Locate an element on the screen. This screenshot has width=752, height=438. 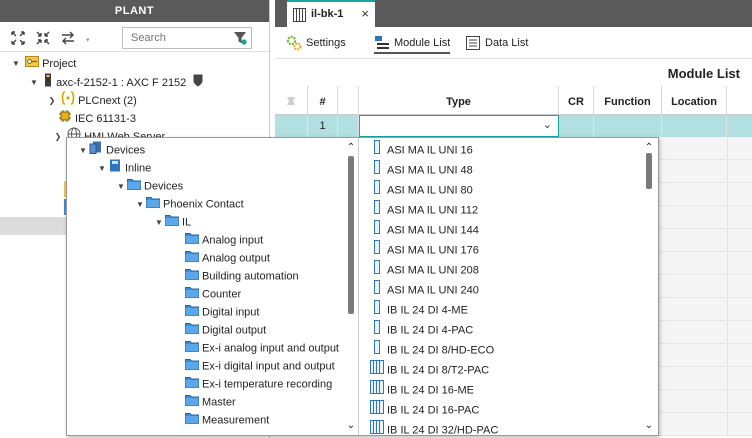
scroll-up-icon: ⌃ is located at coordinates (351, 148).